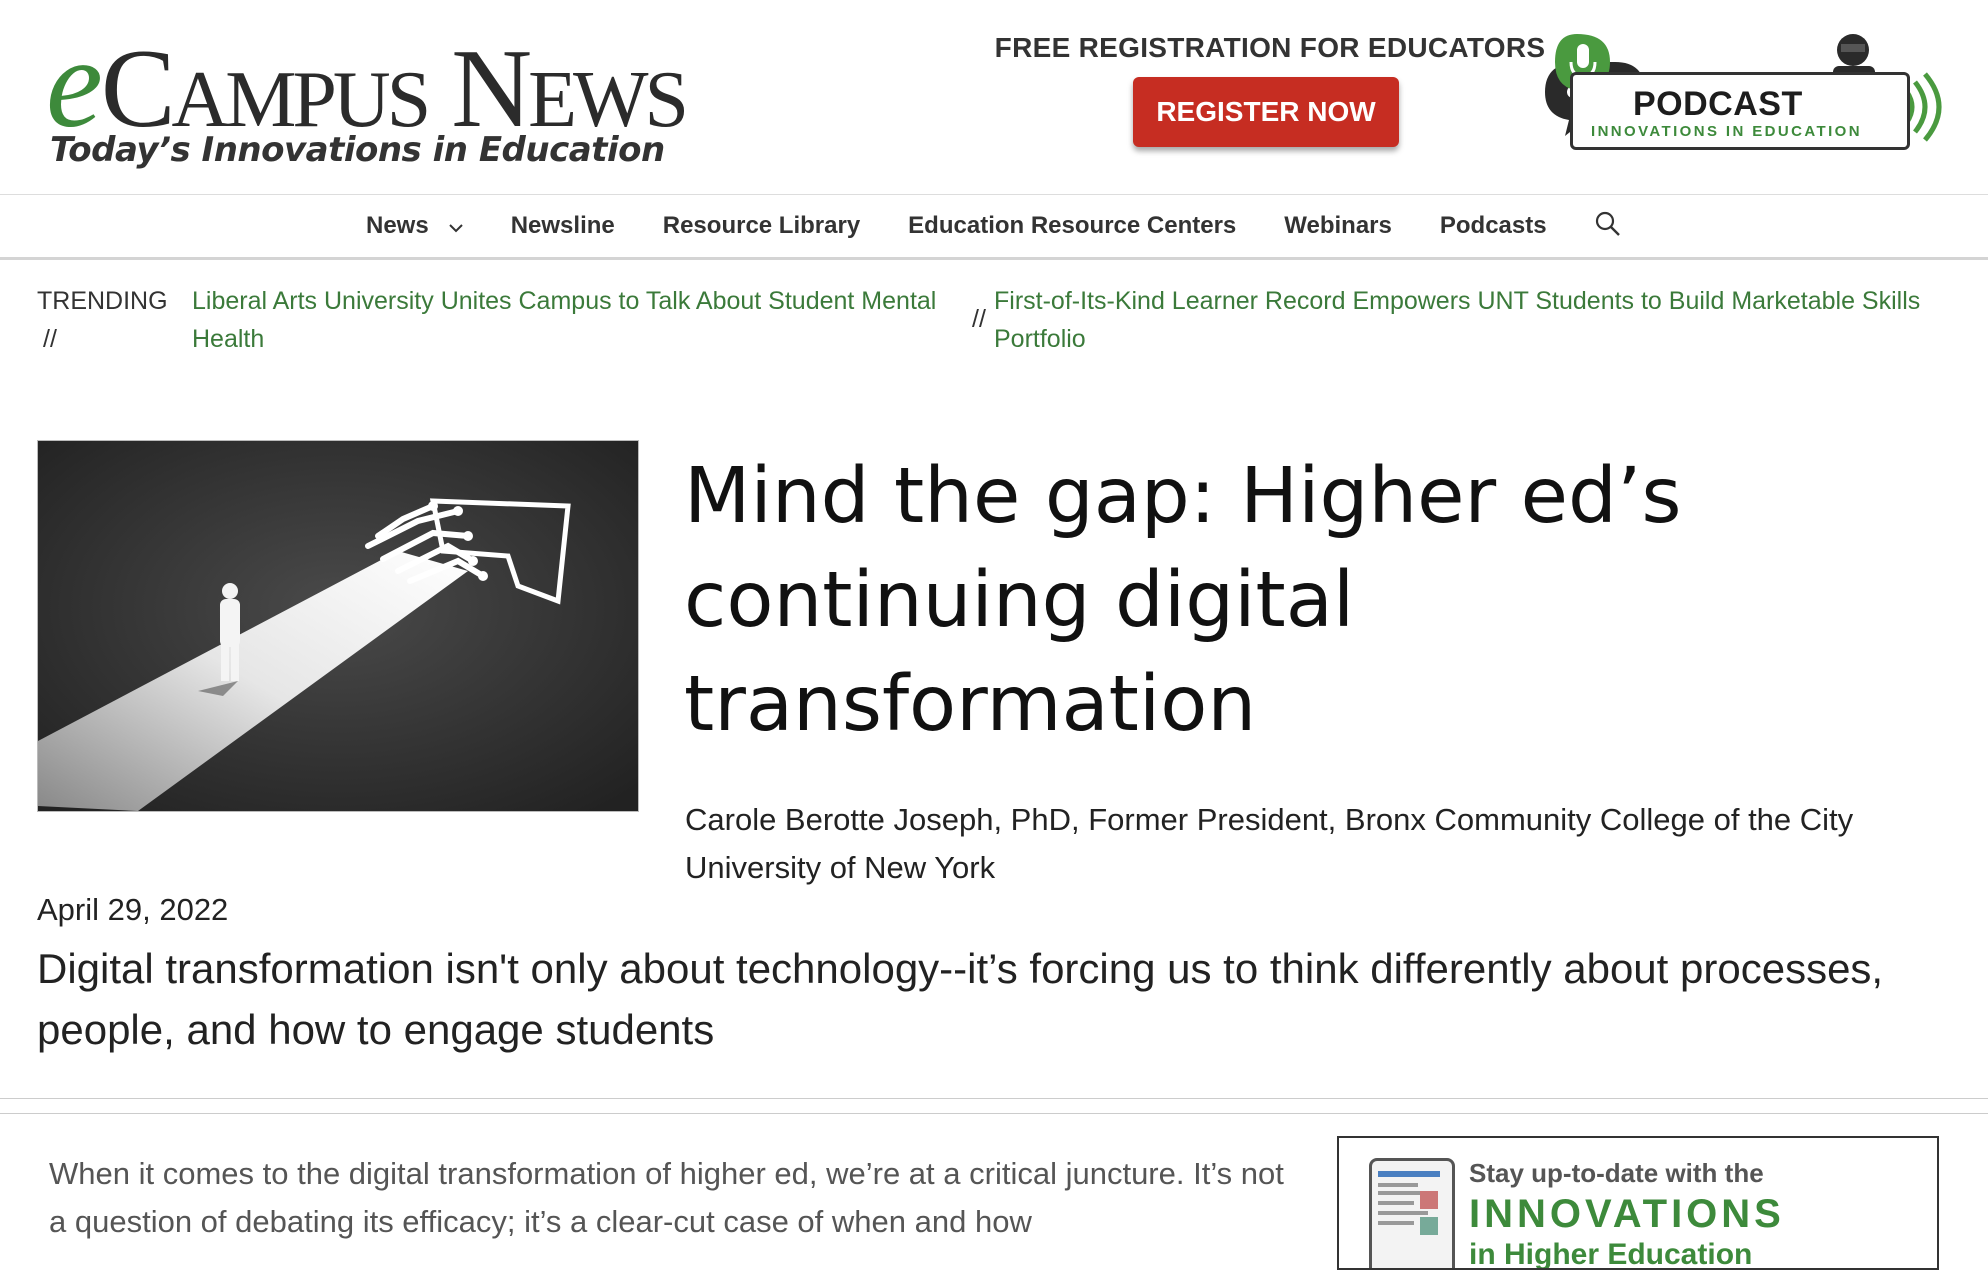 This screenshot has width=1988, height=1270. What do you see at coordinates (994, 1106) in the screenshot?
I see `section-divider` at bounding box center [994, 1106].